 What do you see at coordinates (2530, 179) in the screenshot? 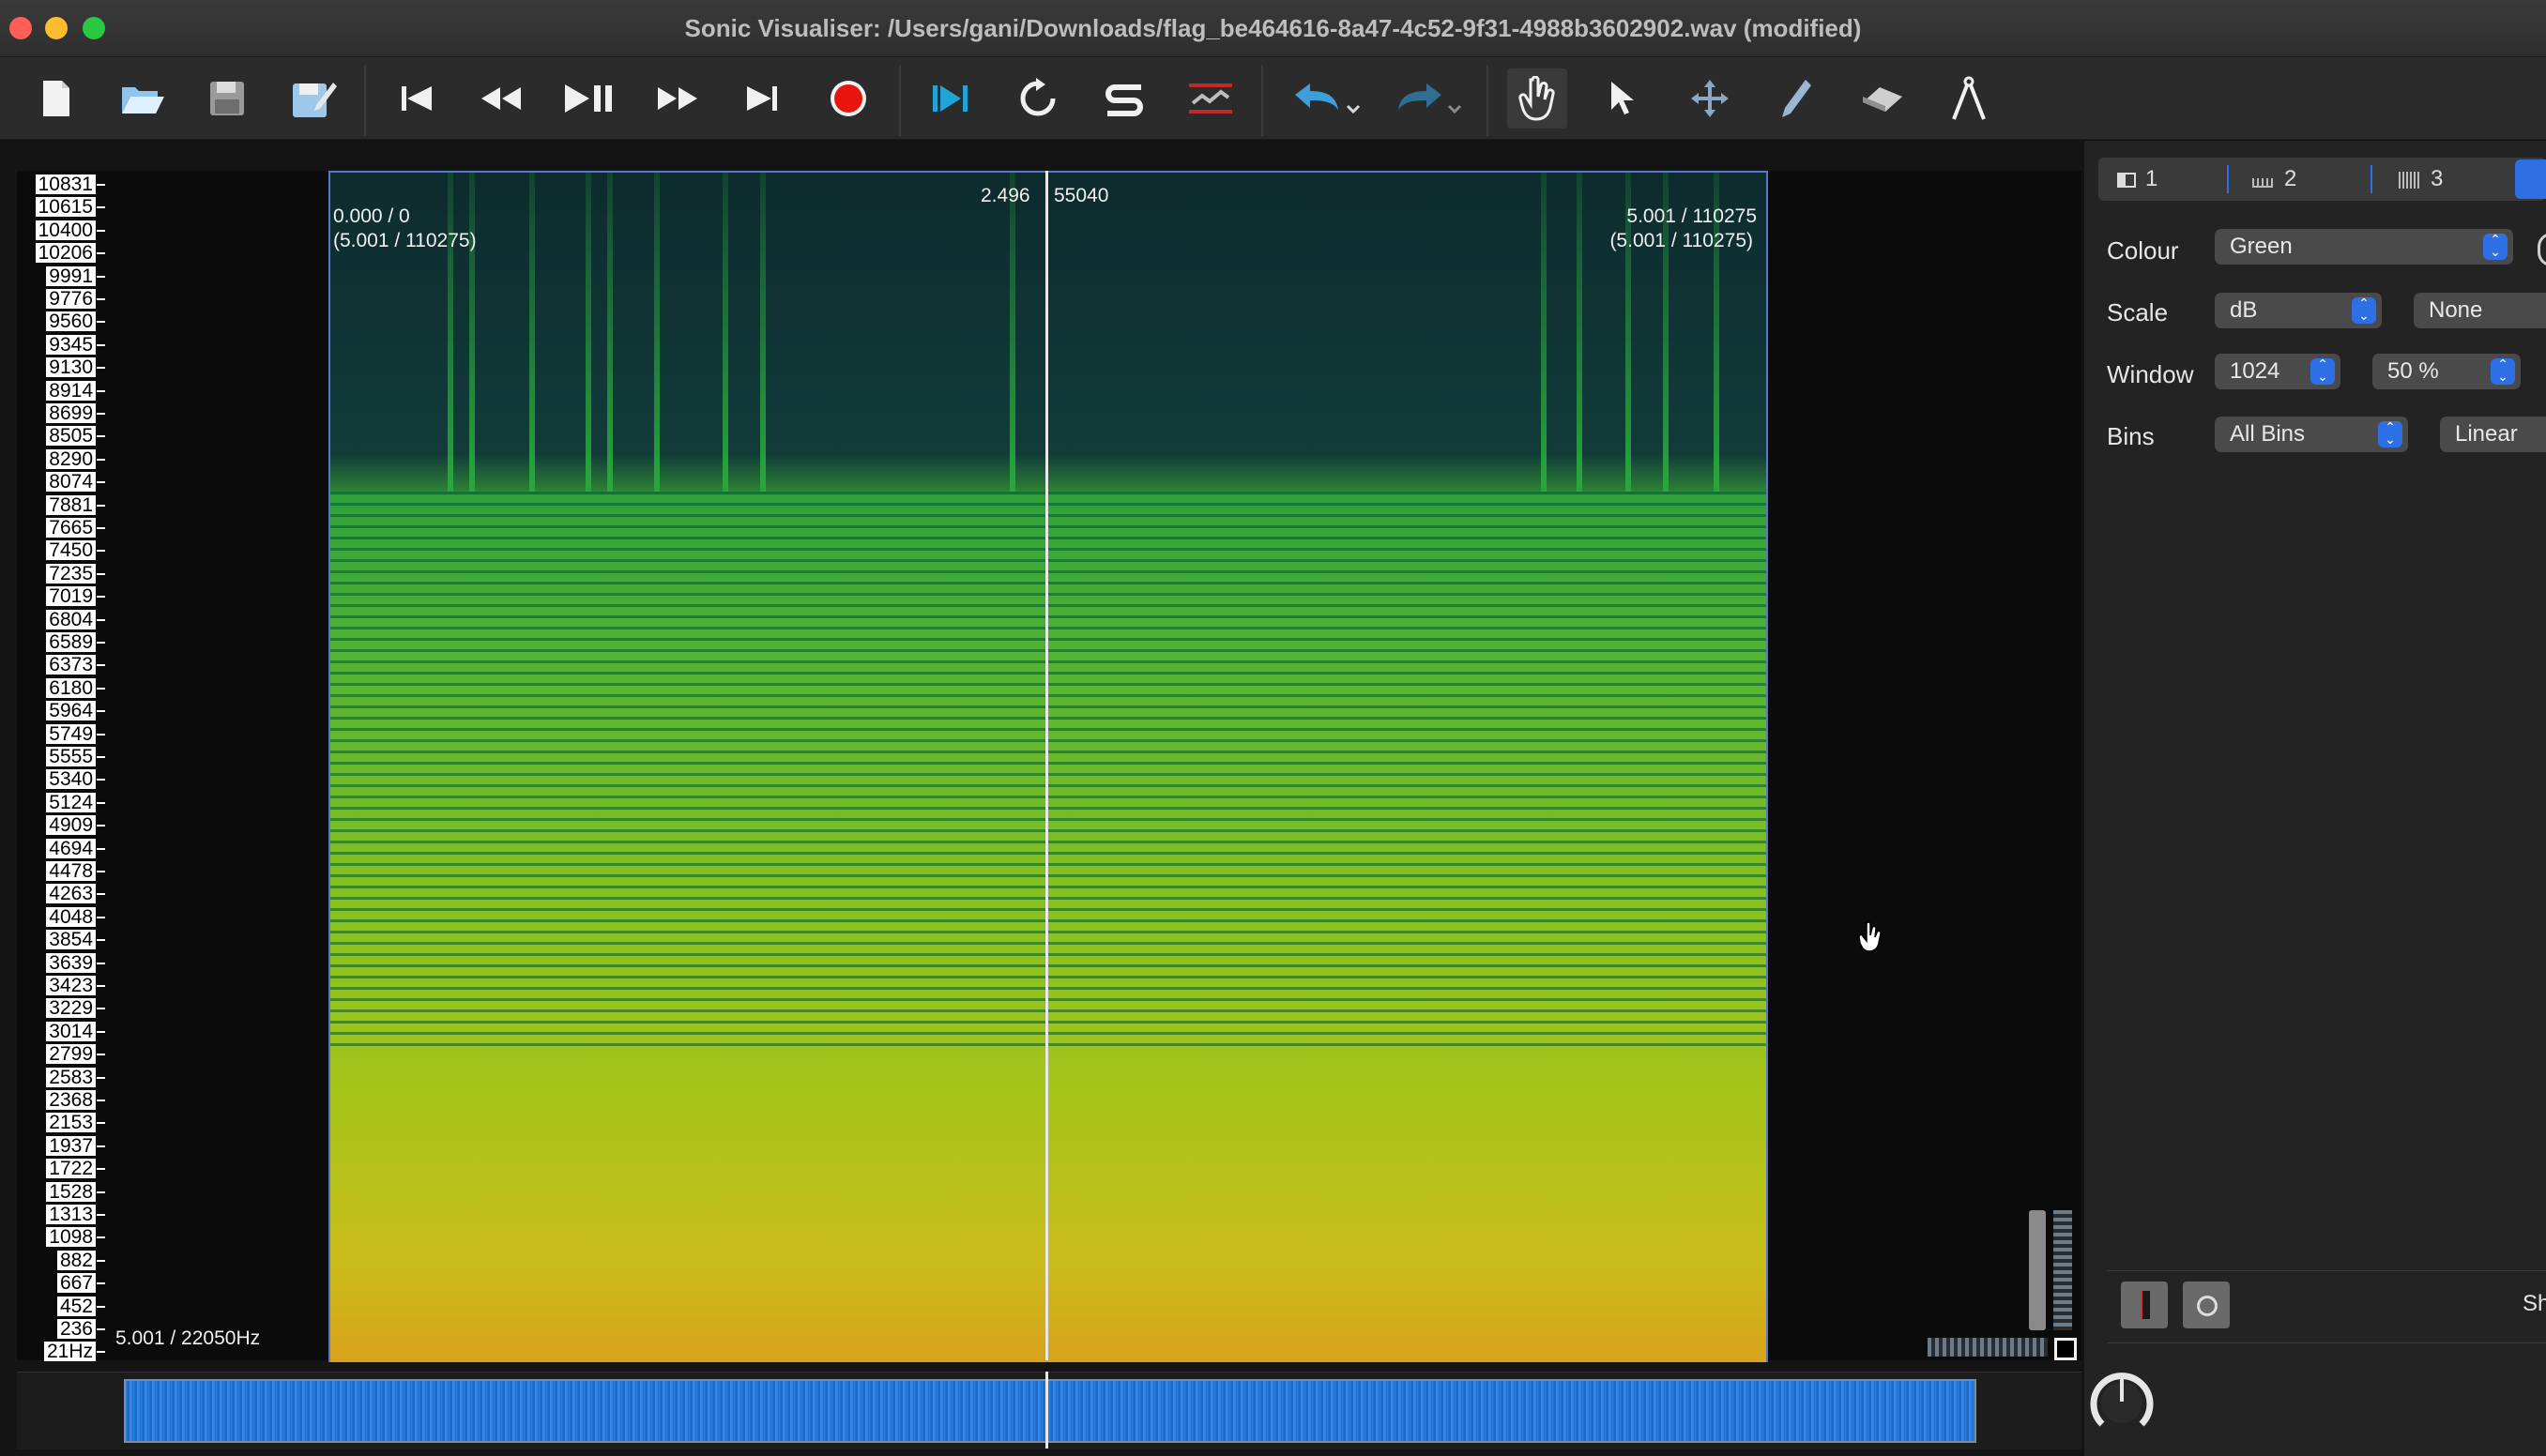
I see `tab-4-selected` at bounding box center [2530, 179].